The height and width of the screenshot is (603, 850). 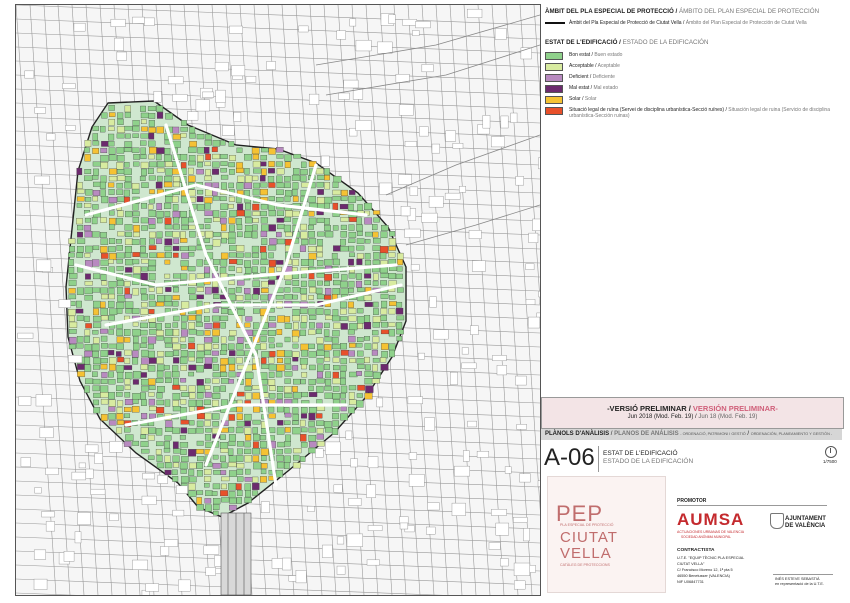 I want to click on legend-item: Deficient / Deficiente, so click(x=580, y=78).